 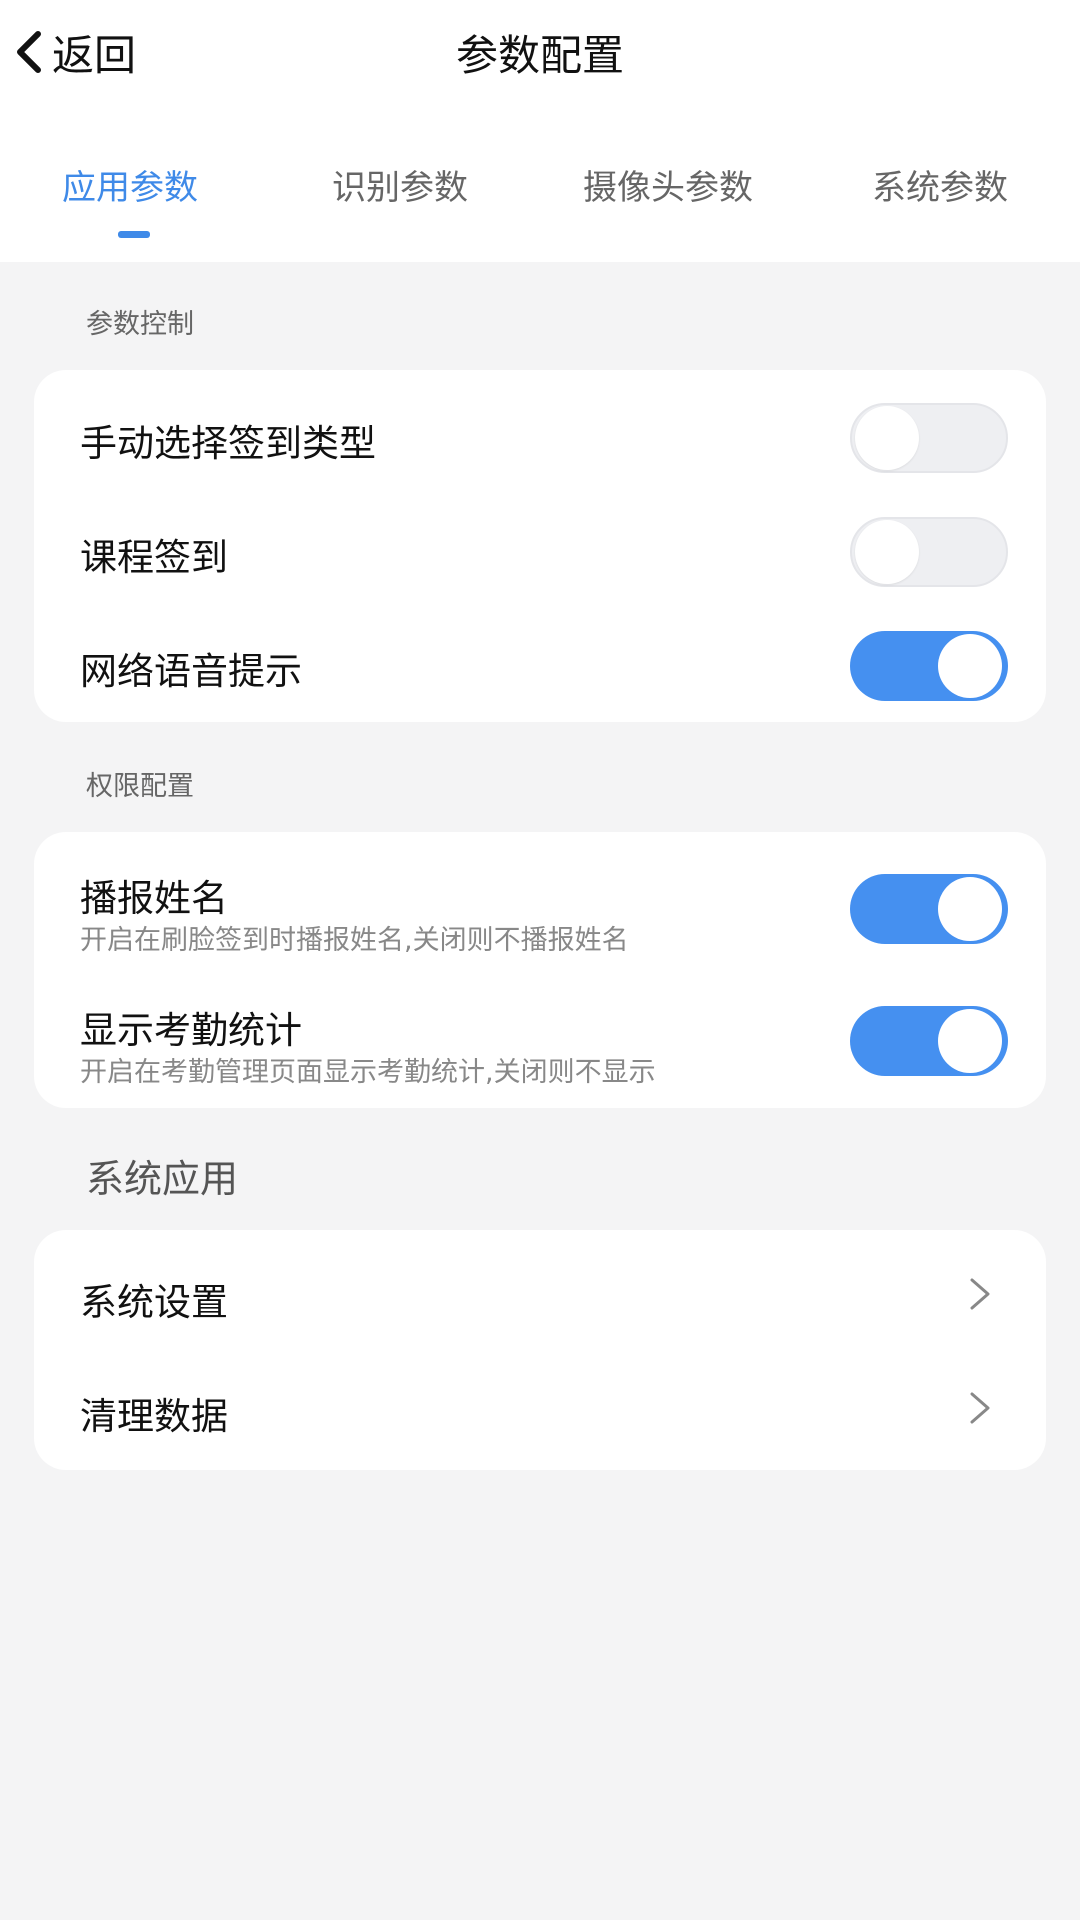 I want to click on system-apps-card: 系统设置 清理数据, so click(x=540, y=1350).